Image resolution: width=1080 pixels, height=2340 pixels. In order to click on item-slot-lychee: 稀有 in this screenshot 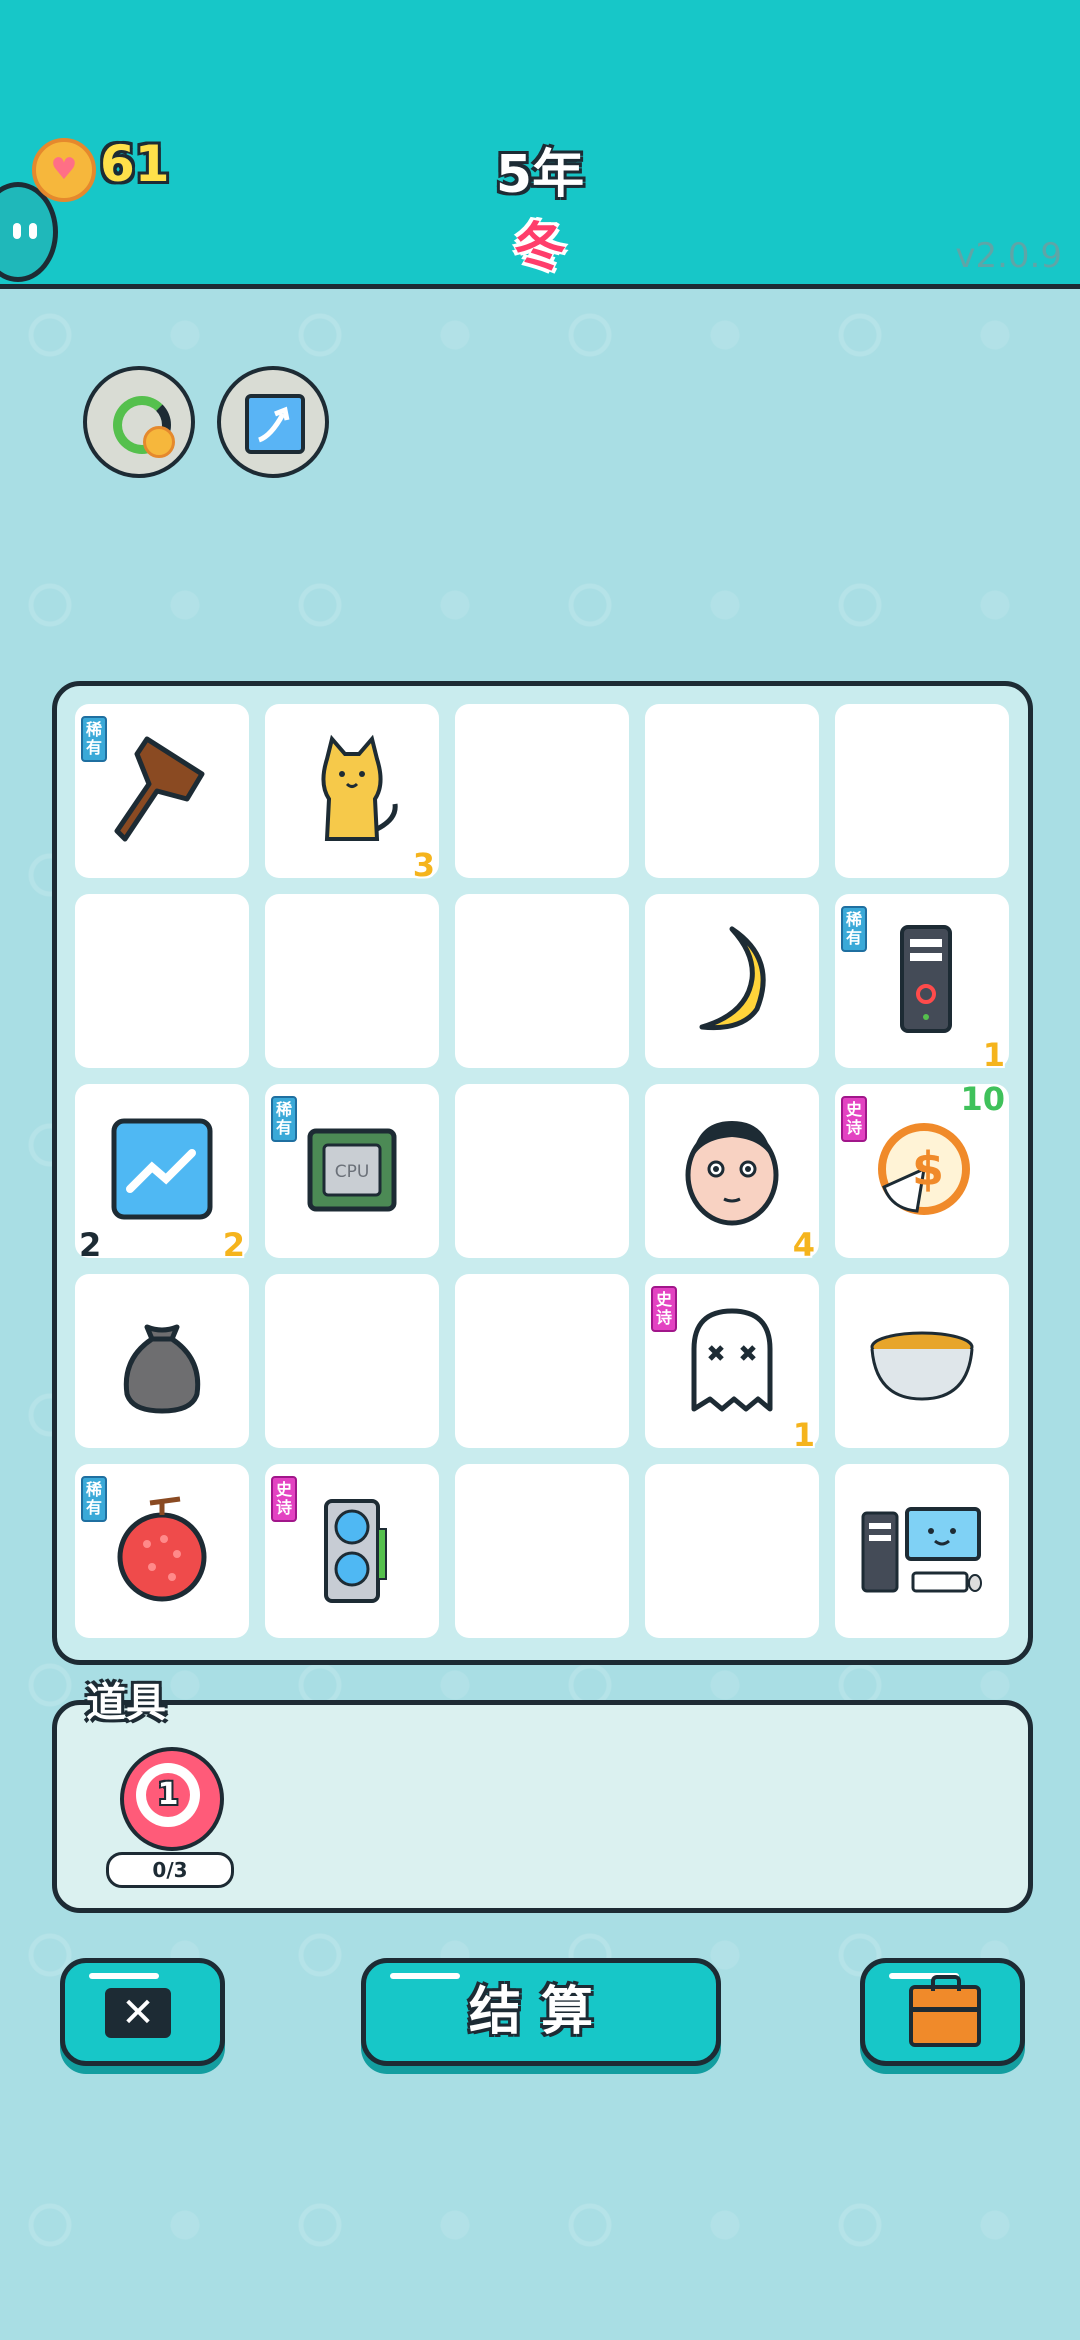, I will do `click(162, 1551)`.